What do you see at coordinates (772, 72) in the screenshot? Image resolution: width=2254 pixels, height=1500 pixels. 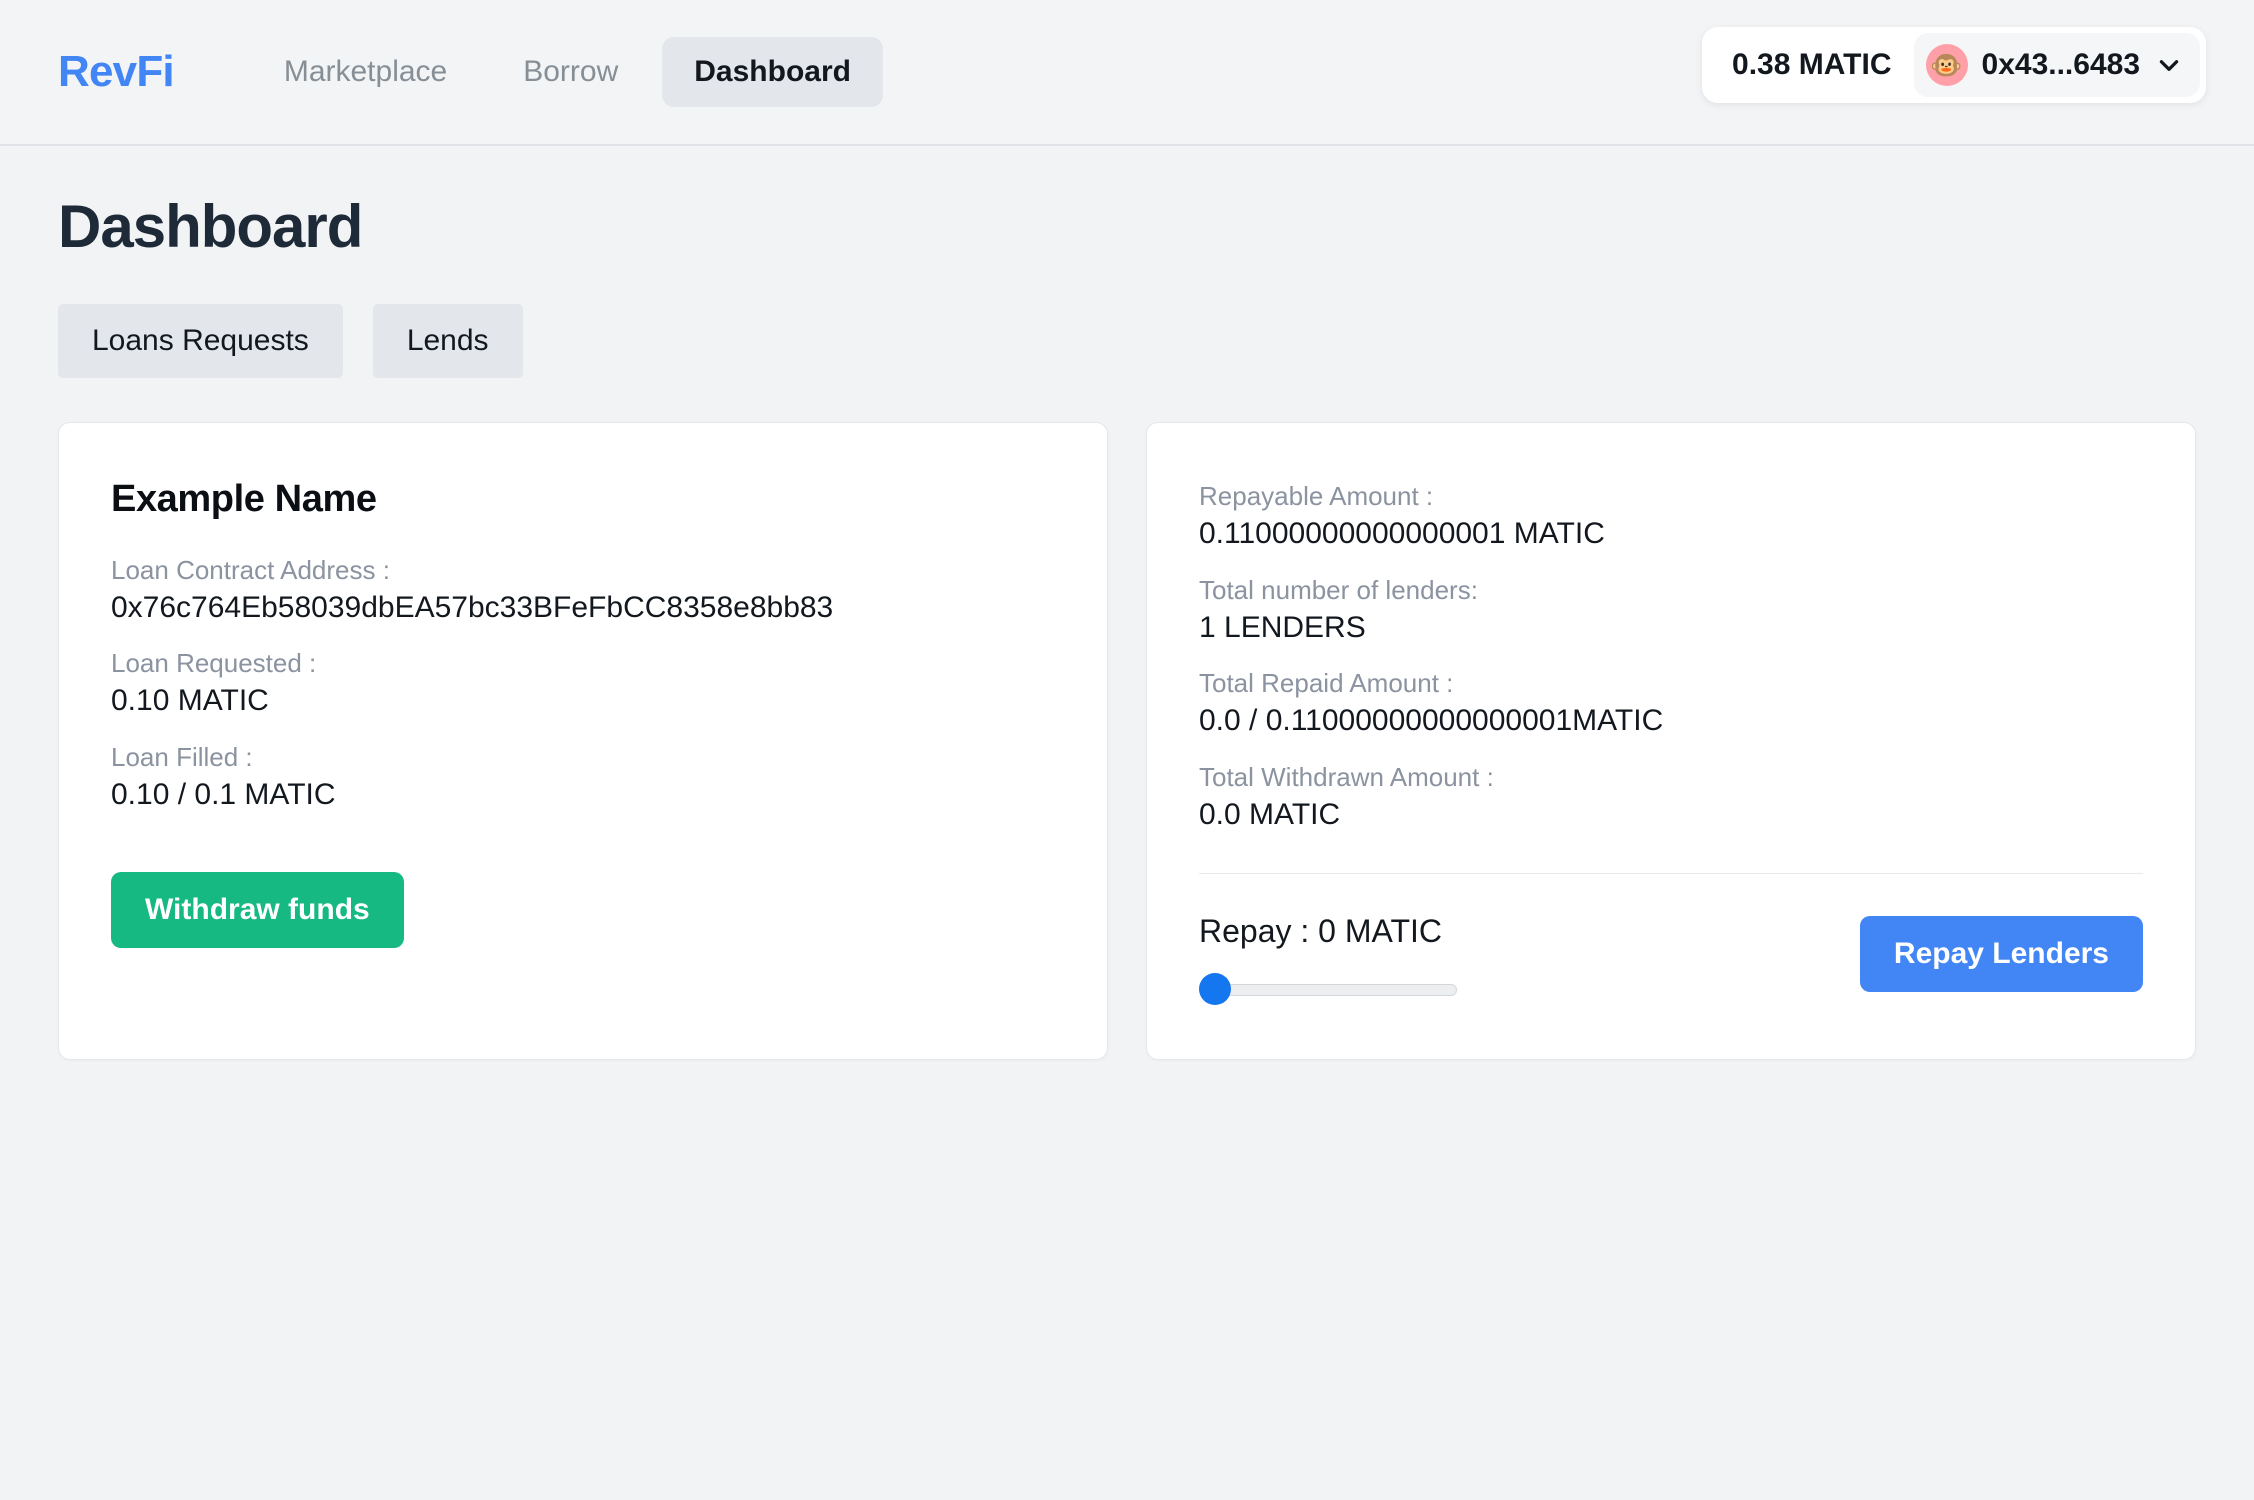 I see `nav-link-dashboard: Dashboard` at bounding box center [772, 72].